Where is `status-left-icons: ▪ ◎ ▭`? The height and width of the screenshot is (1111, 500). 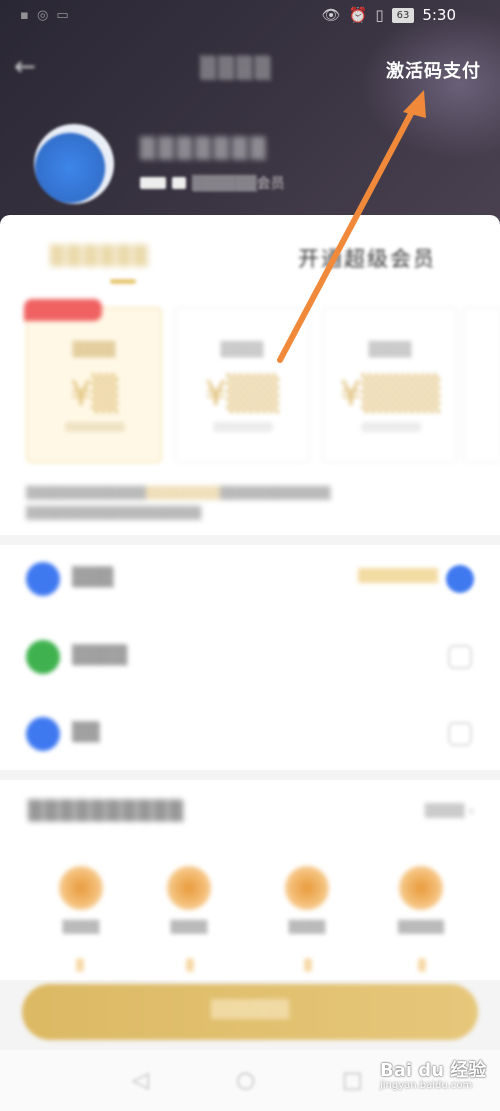
status-left-icons: ▪ ◎ ▭ is located at coordinates (45, 15).